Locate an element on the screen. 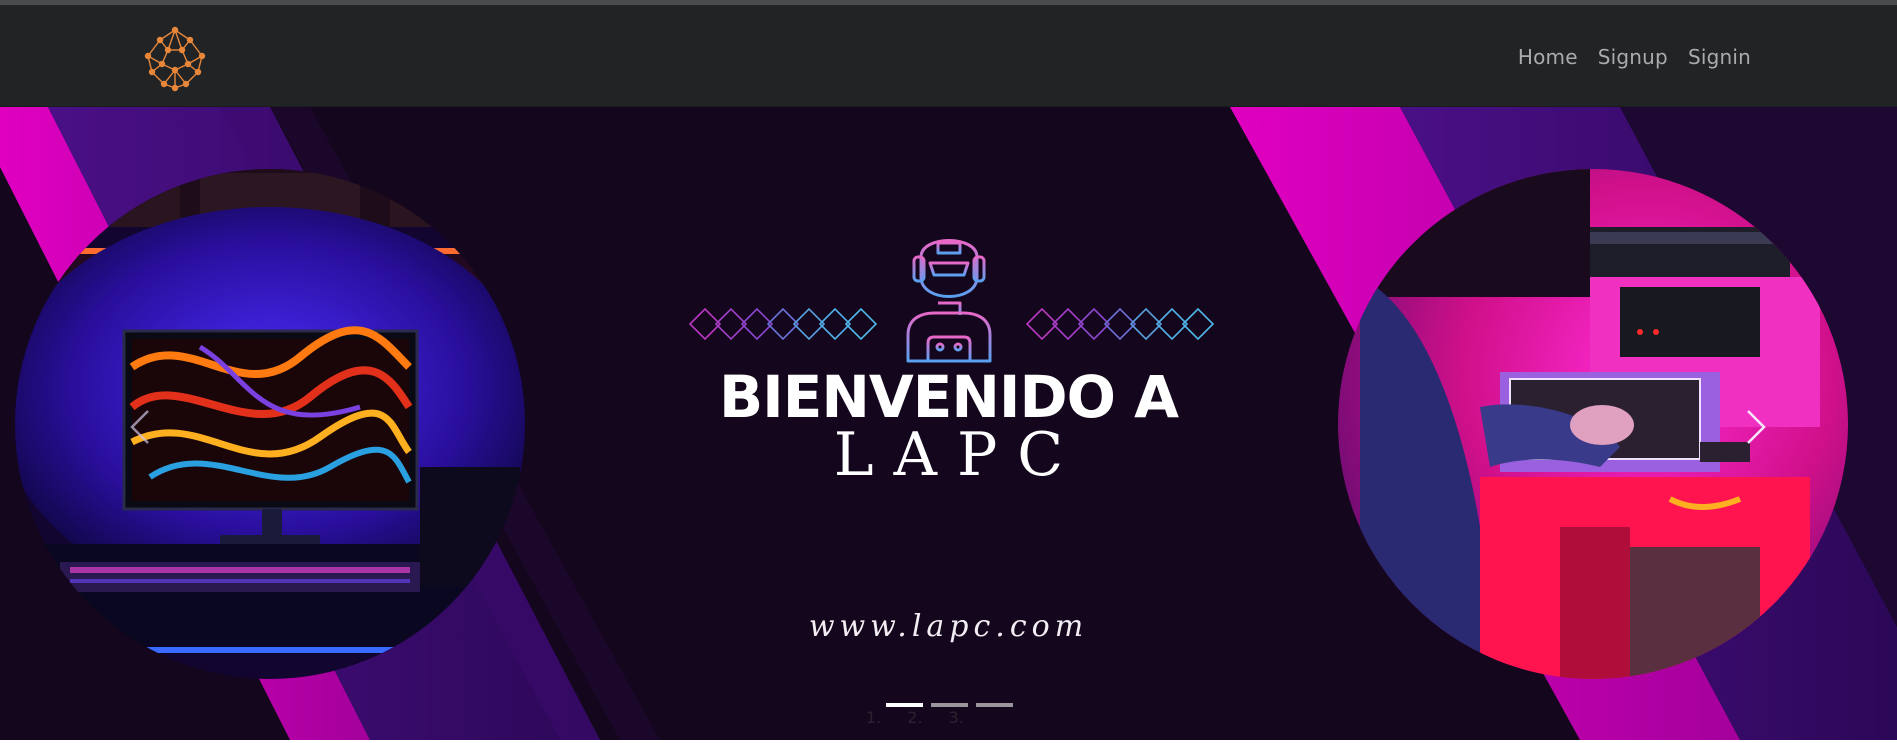 Image resolution: width=1897 pixels, height=743 pixels. nav-signin-link: Signin is located at coordinates (1719, 57).